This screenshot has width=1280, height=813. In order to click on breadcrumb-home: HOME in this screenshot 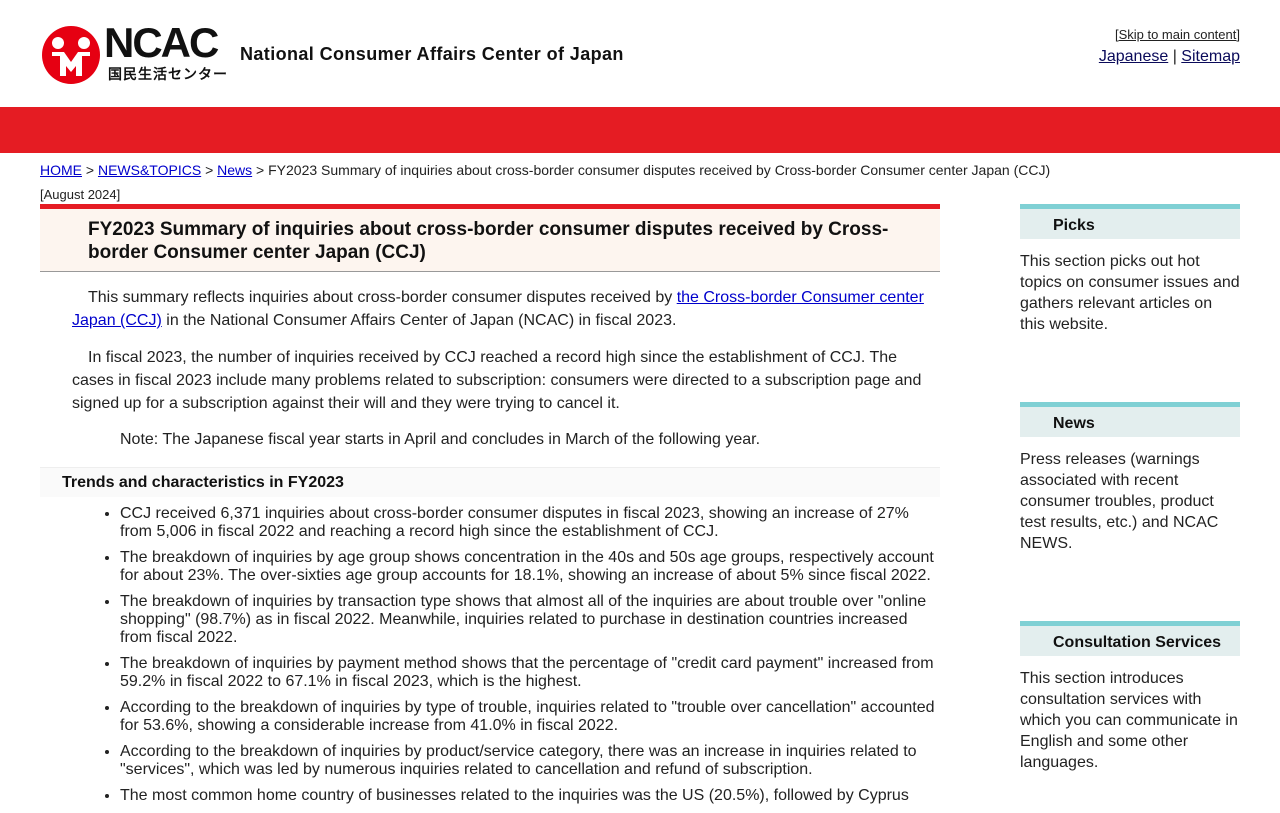, I will do `click(61, 170)`.